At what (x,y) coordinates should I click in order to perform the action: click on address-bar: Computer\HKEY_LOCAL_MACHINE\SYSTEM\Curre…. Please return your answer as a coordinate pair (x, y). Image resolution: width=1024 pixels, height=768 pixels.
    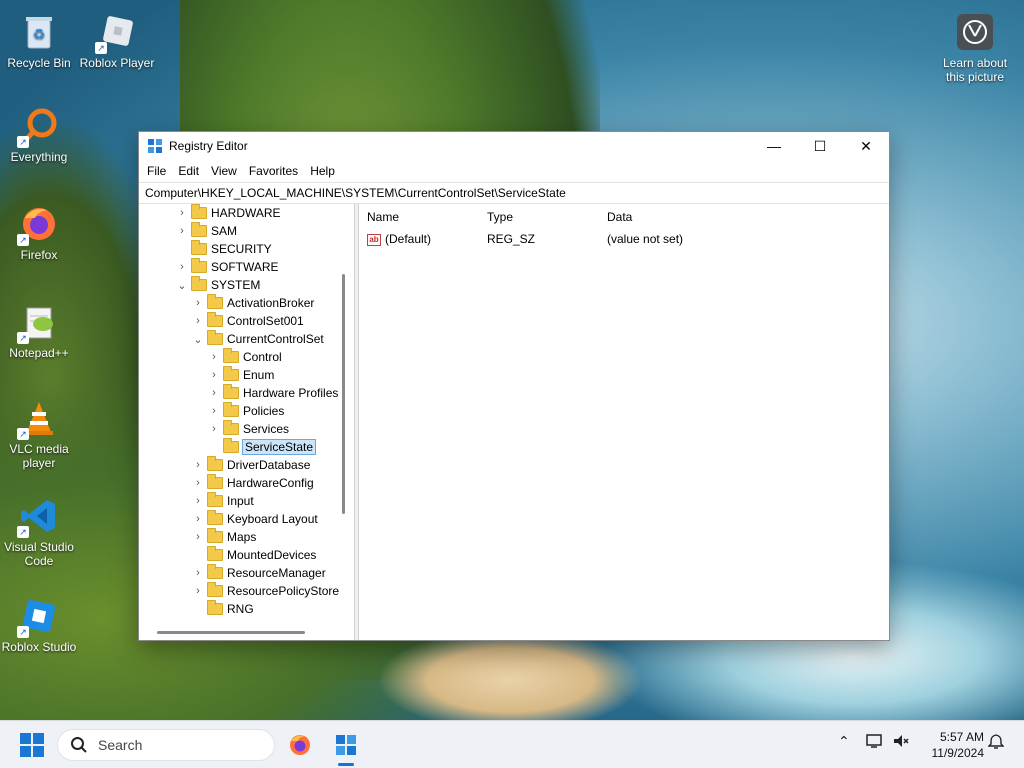
    Looking at the image, I should click on (514, 193).